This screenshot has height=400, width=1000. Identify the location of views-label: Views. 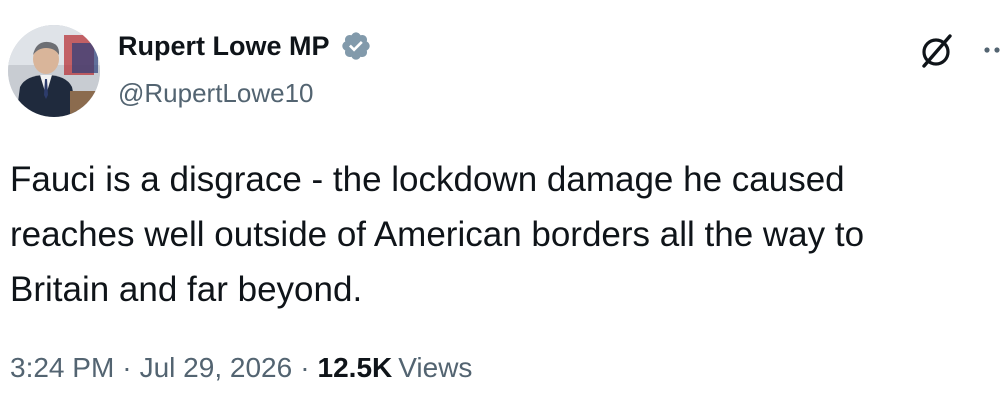
(435, 368).